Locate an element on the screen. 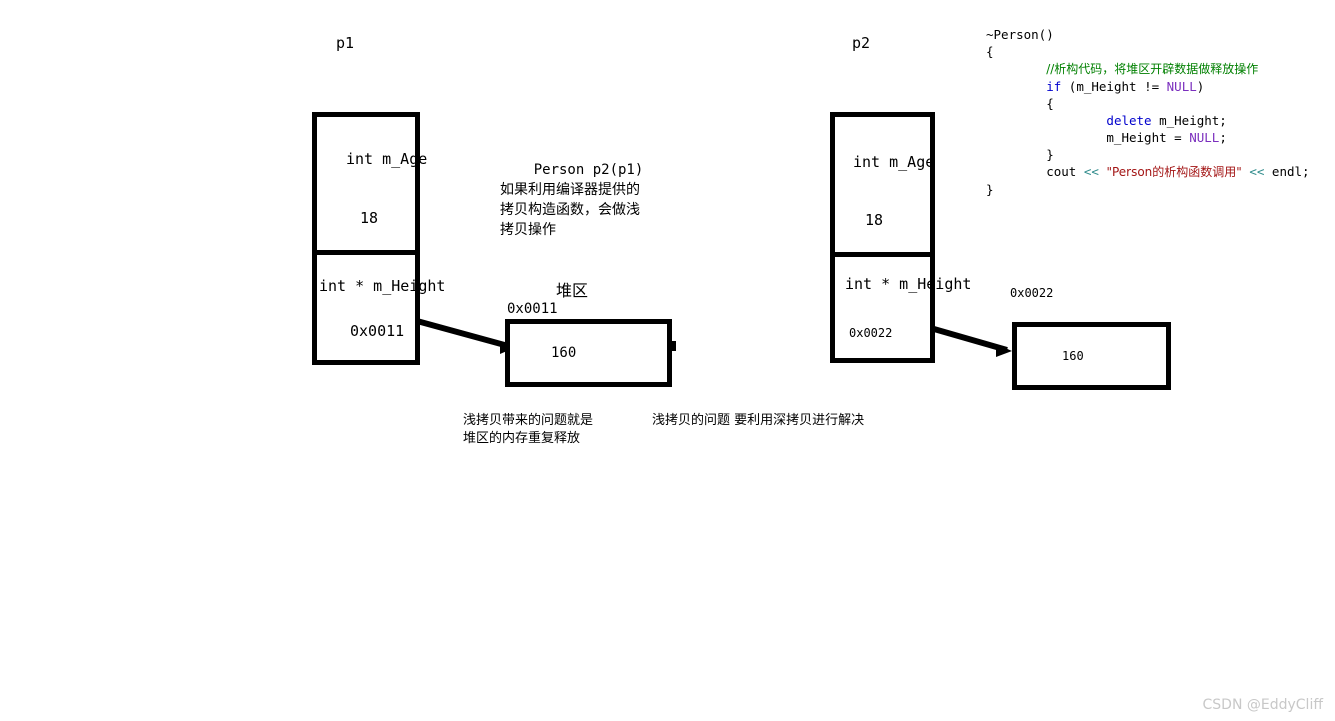 Image resolution: width=1335 pixels, height=721 pixels. heap-block-p2-value: 160 is located at coordinates (1073, 356).